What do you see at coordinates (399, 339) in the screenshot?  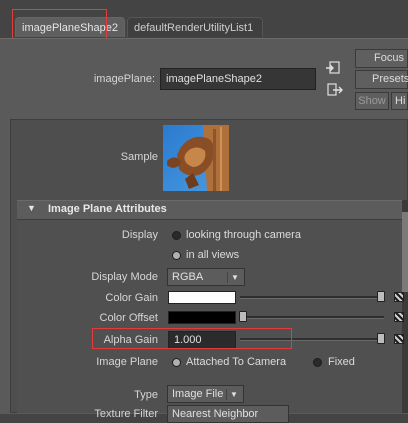 I see `alpha-gain-map-button` at bounding box center [399, 339].